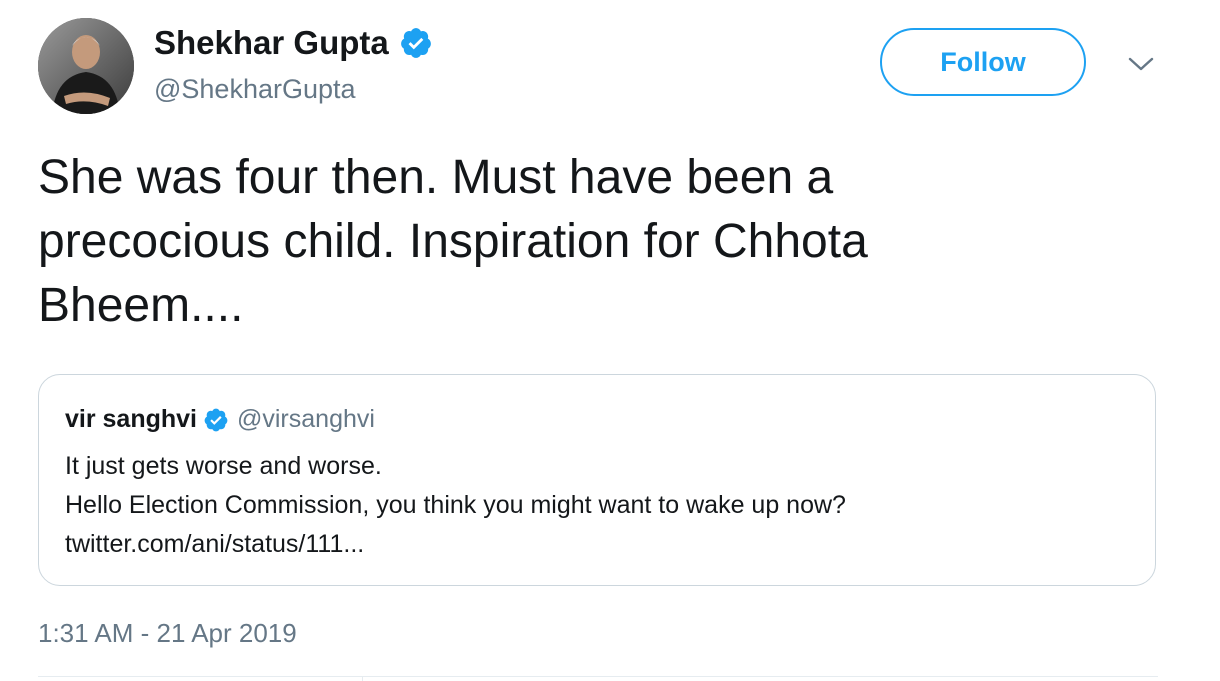 The image size is (1220, 681). Describe the element at coordinates (131, 419) in the screenshot. I see `quoted-author-name: vir sanghvi` at that location.